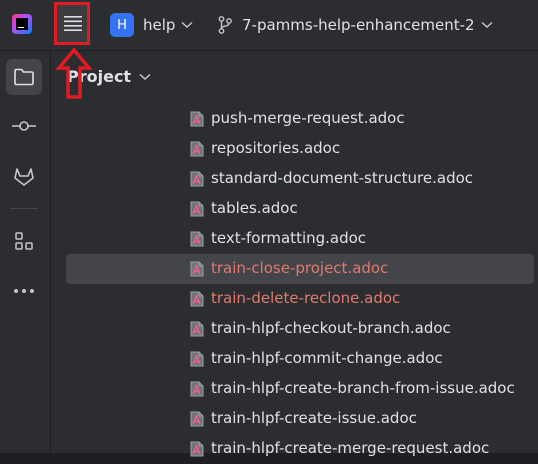 The width and height of the screenshot is (538, 464). I want to click on file-name: text-formatting.adoc, so click(289, 238).